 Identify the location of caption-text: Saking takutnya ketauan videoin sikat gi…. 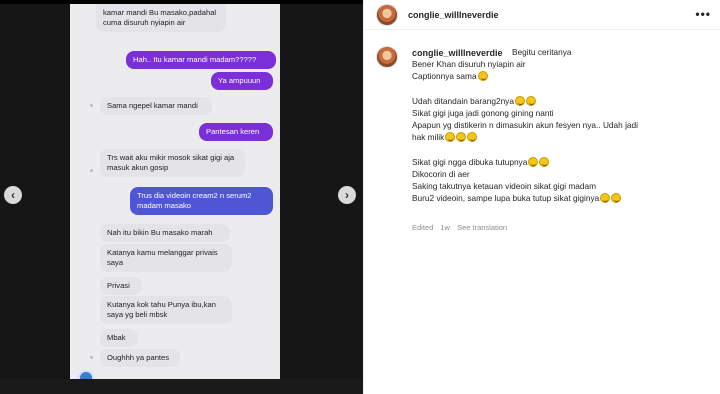
(504, 186).